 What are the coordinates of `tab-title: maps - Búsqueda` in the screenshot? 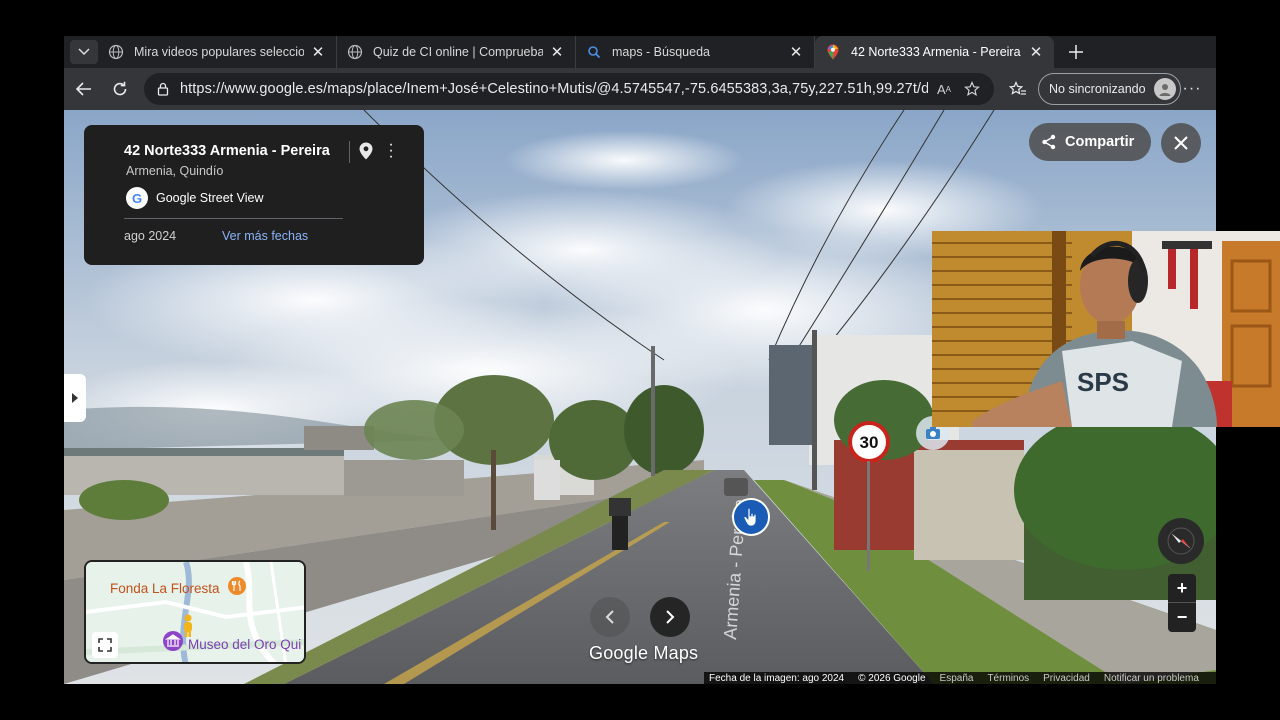 It's located at (661, 52).